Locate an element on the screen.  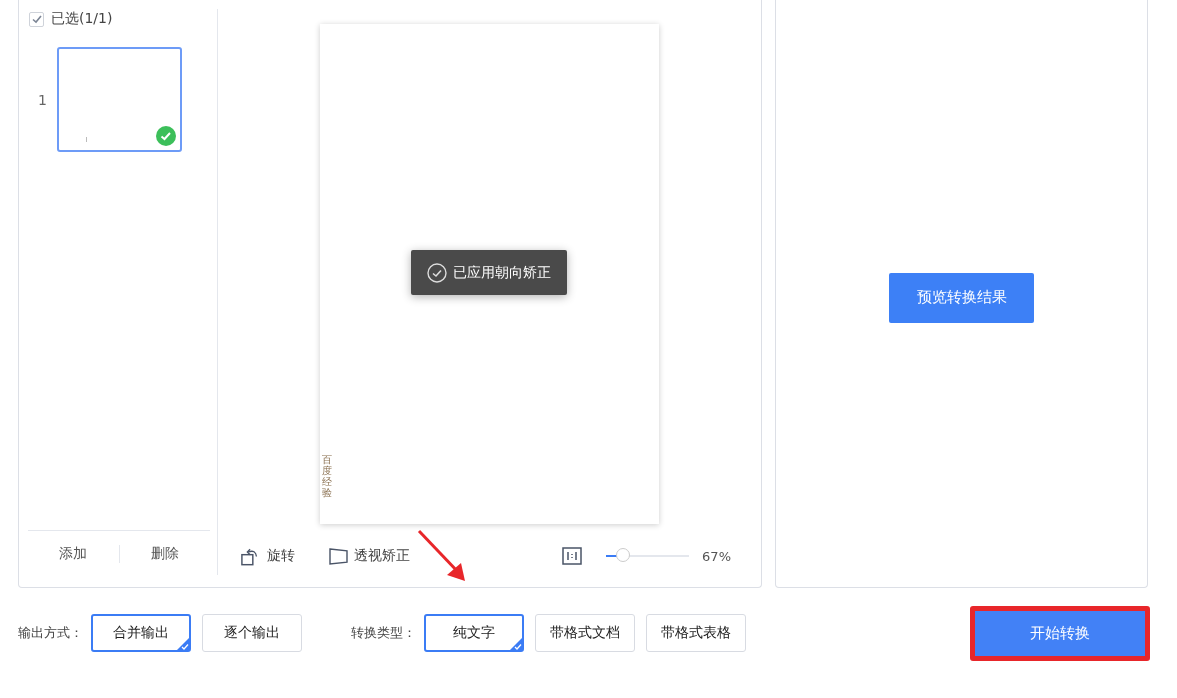
start-convert-button: 开始转换 is located at coordinates (1060, 633).